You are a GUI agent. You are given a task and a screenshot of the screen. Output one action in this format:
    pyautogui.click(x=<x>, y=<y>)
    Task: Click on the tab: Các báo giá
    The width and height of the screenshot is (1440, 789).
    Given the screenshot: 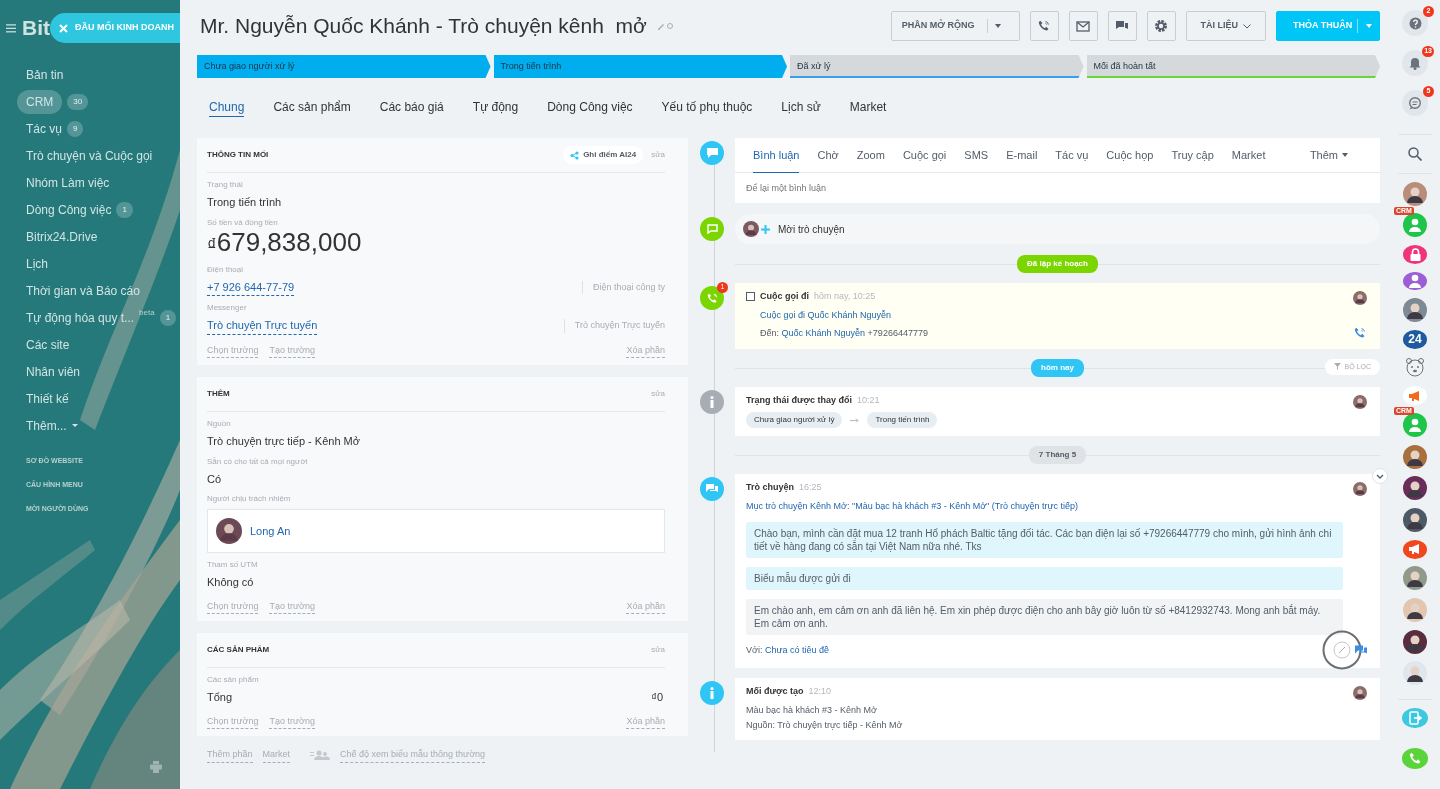 What is the action you would take?
    pyautogui.click(x=411, y=107)
    